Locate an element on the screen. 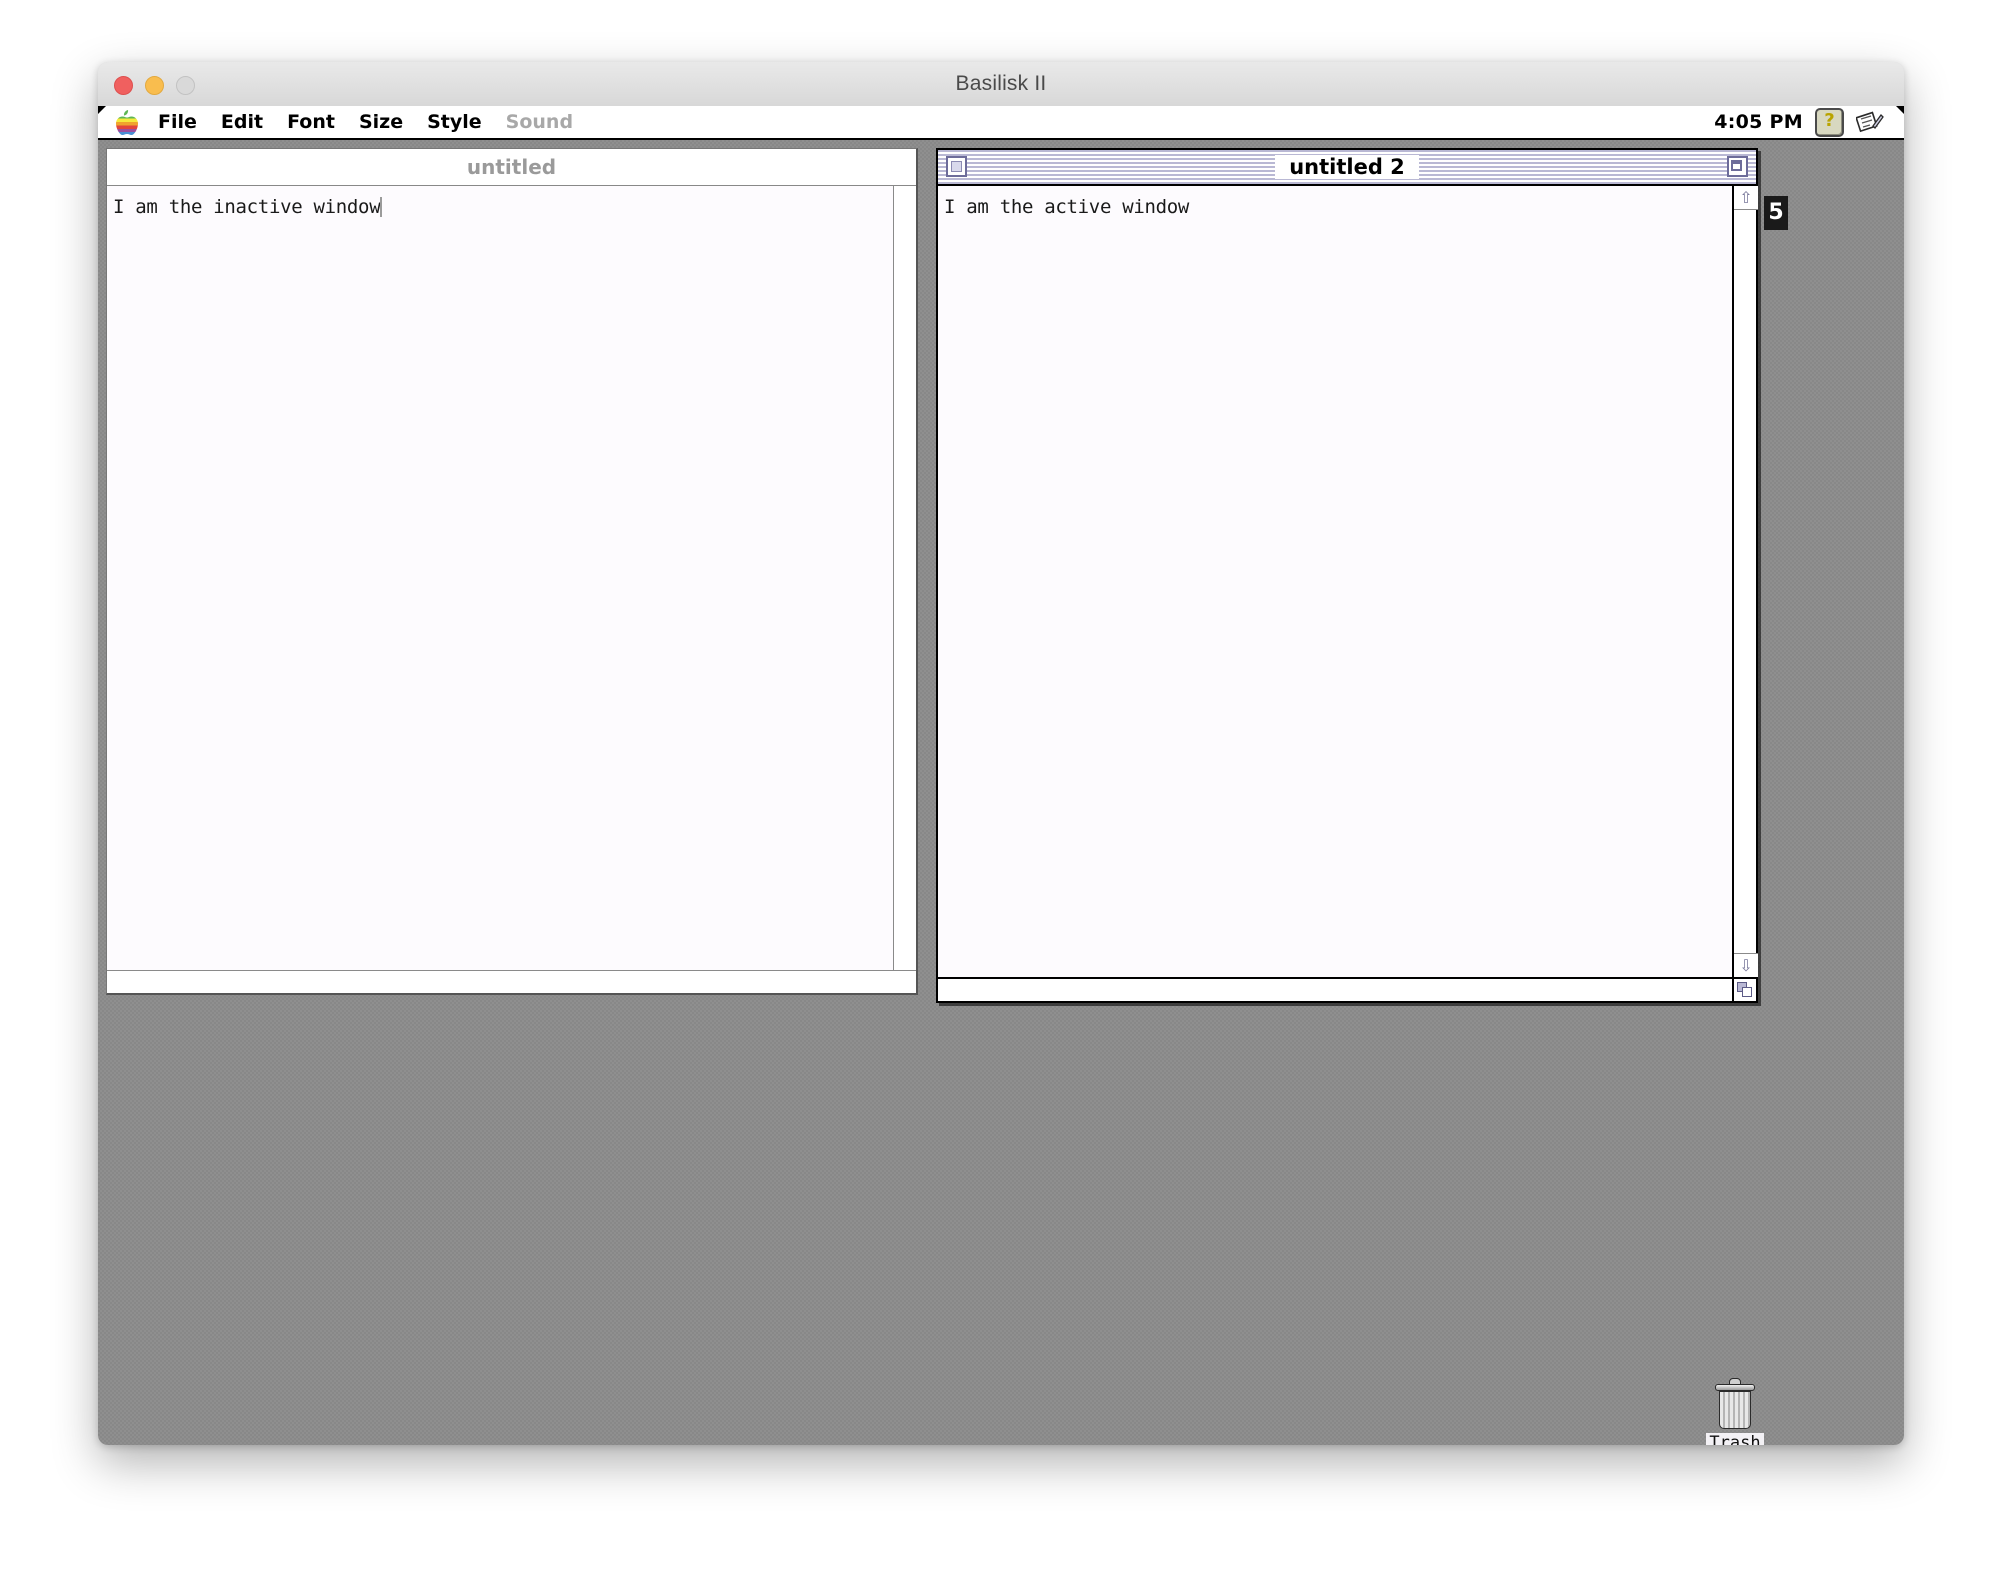 The width and height of the screenshot is (1999, 1588). menu-item-file: File is located at coordinates (177, 122).